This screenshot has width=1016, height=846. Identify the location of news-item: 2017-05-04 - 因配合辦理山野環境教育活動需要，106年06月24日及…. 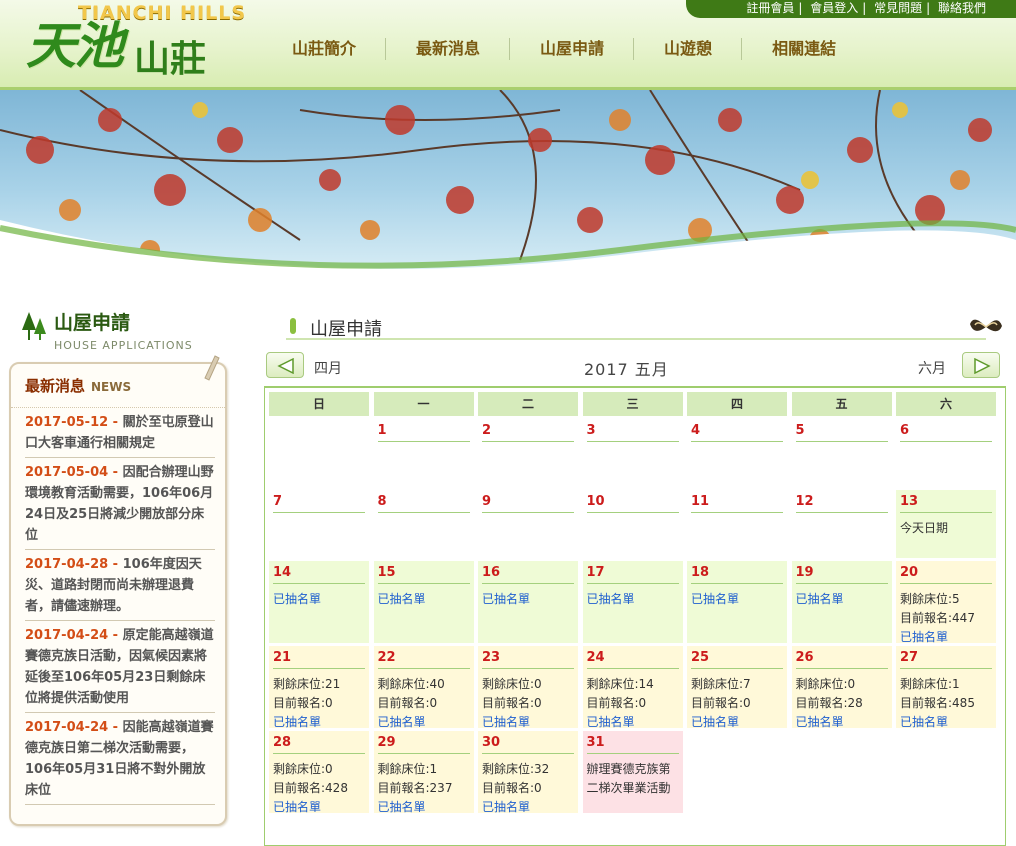
(120, 504).